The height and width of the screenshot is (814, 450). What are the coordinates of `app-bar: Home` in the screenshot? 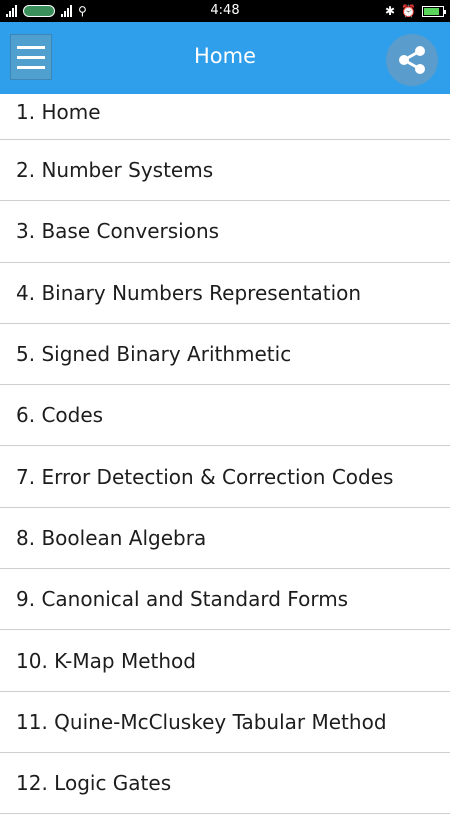 It's located at (225, 58).